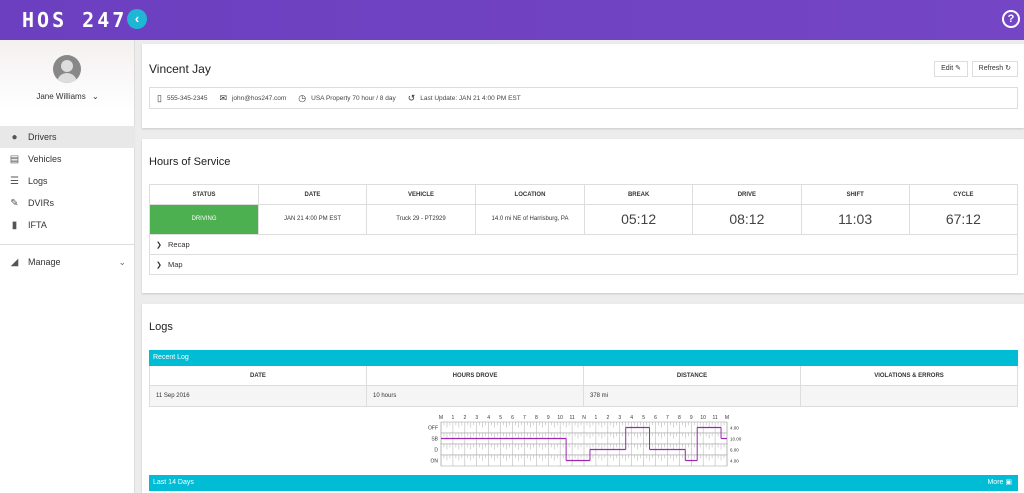 The width and height of the screenshot is (1024, 493). What do you see at coordinates (159, 245) in the screenshot?
I see `chevron-right-icon: ❯` at bounding box center [159, 245].